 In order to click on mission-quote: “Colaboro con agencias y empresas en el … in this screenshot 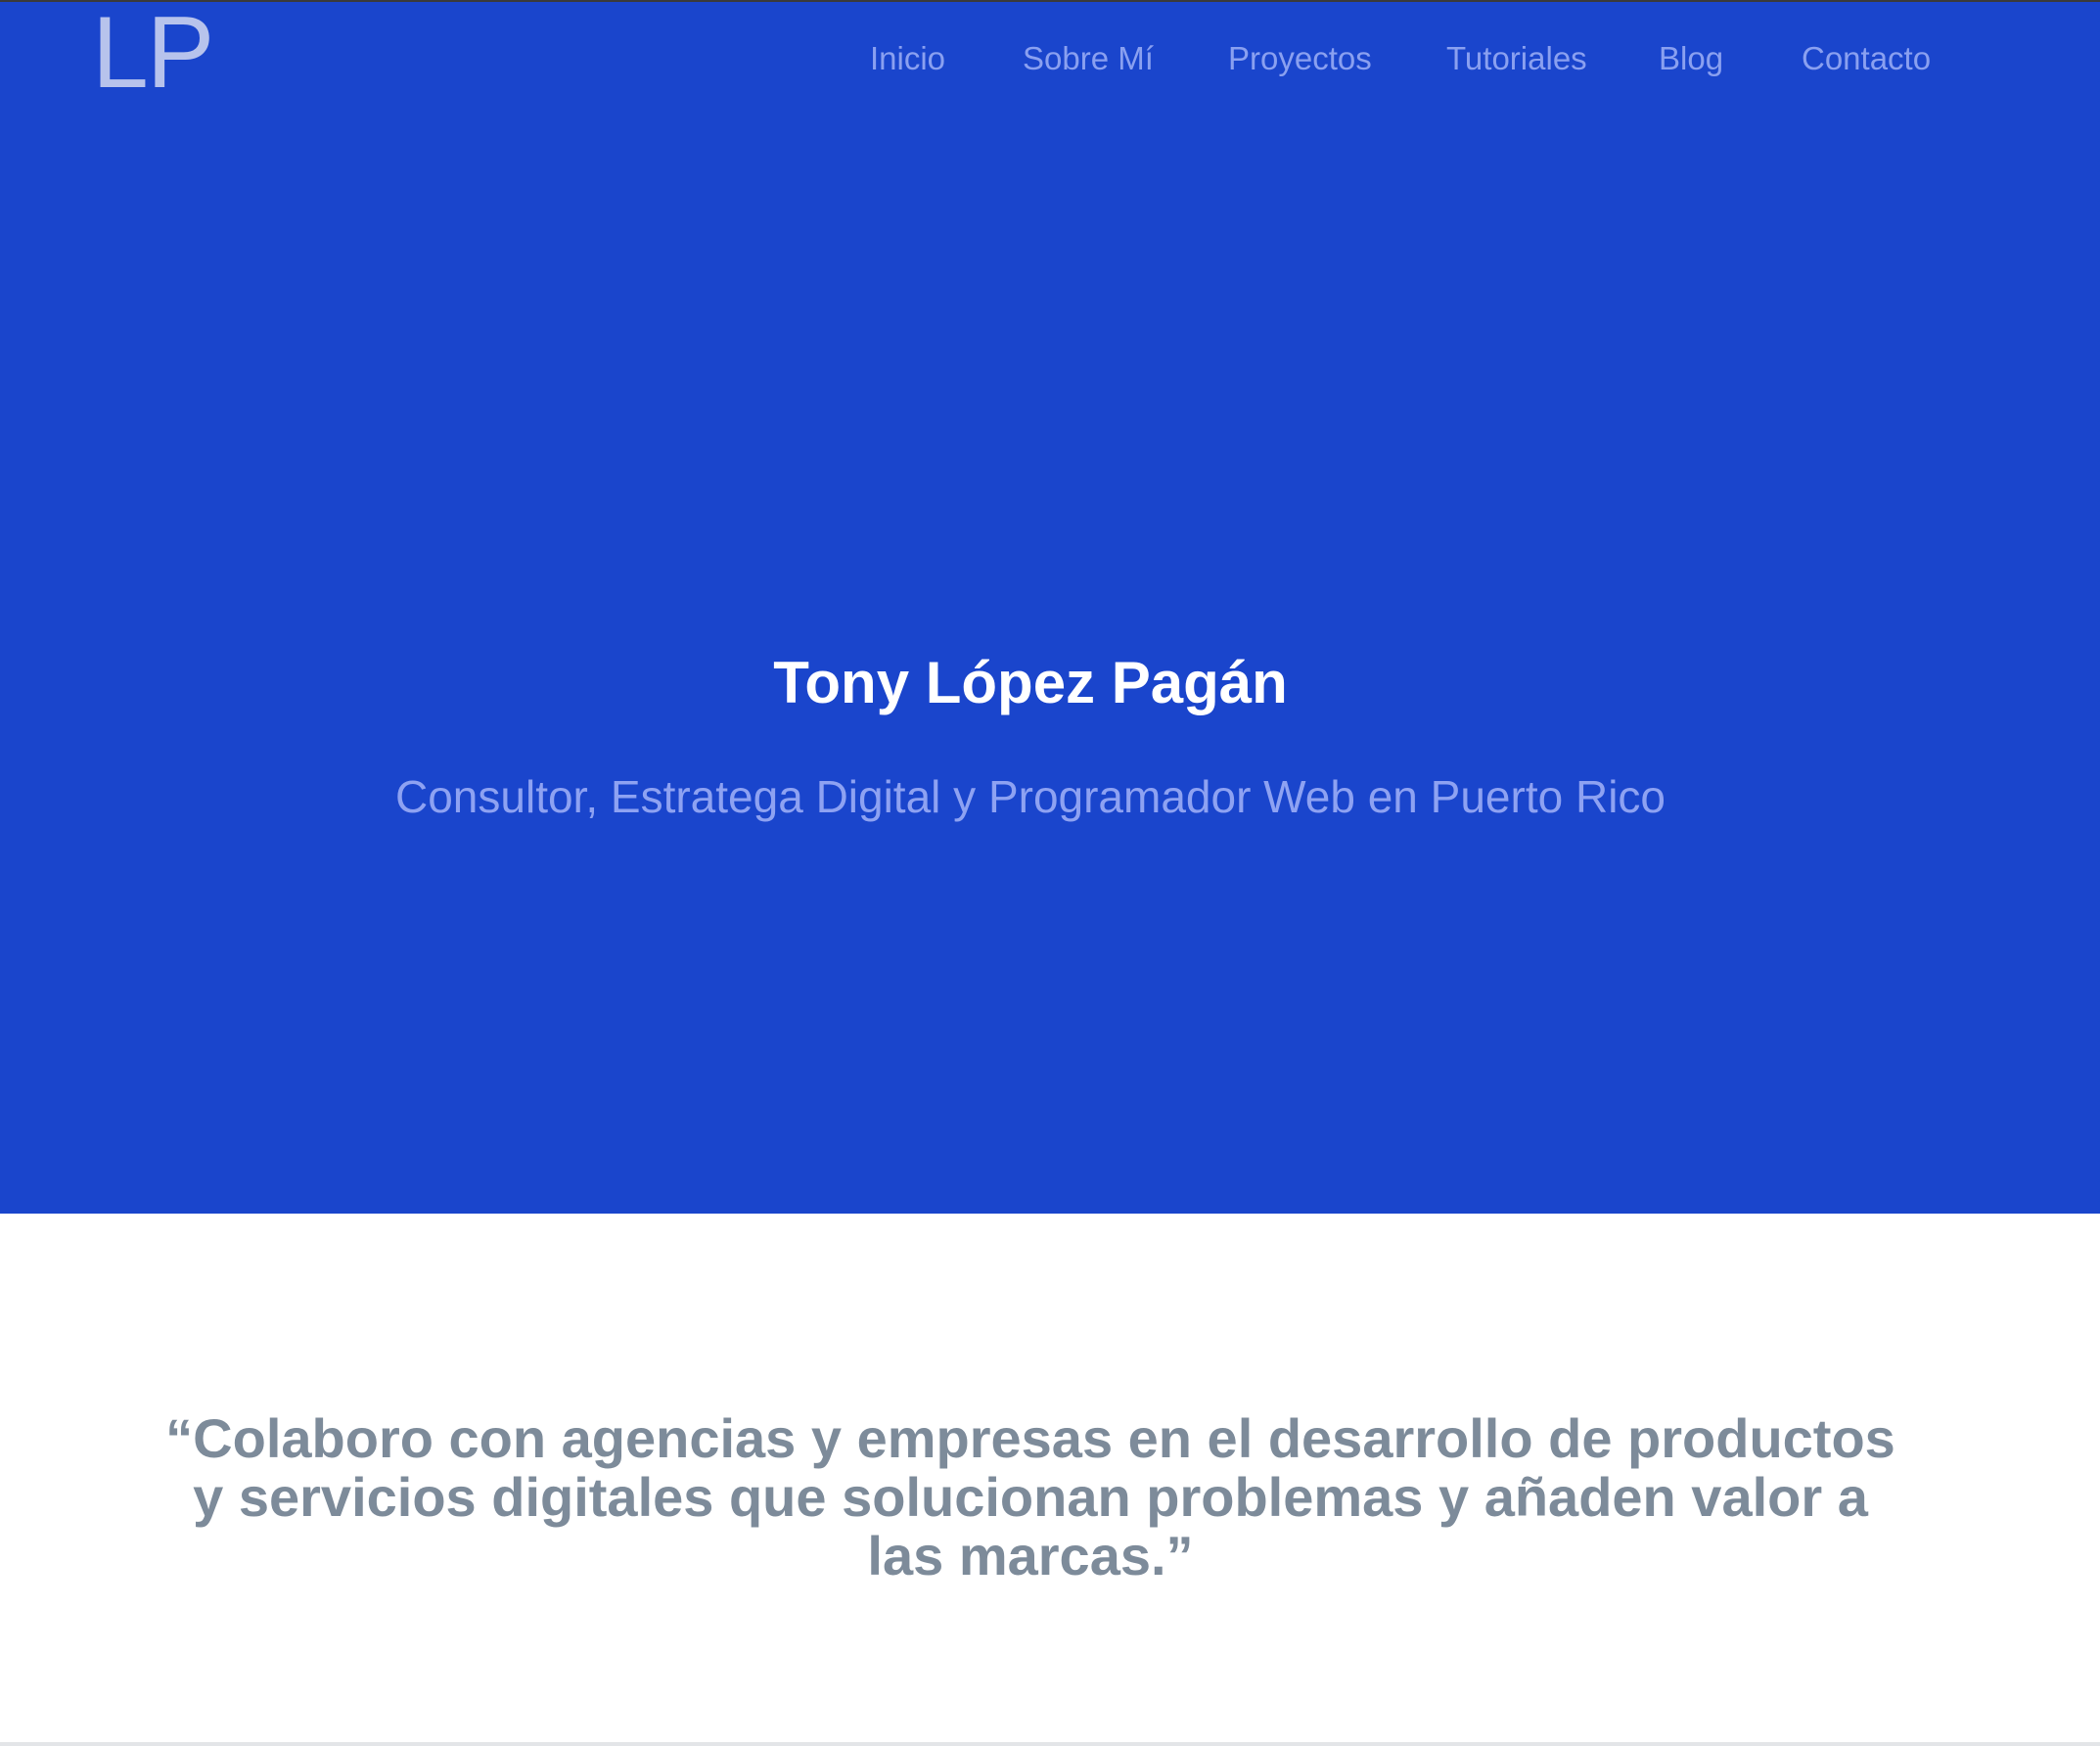, I will do `click(1030, 1496)`.